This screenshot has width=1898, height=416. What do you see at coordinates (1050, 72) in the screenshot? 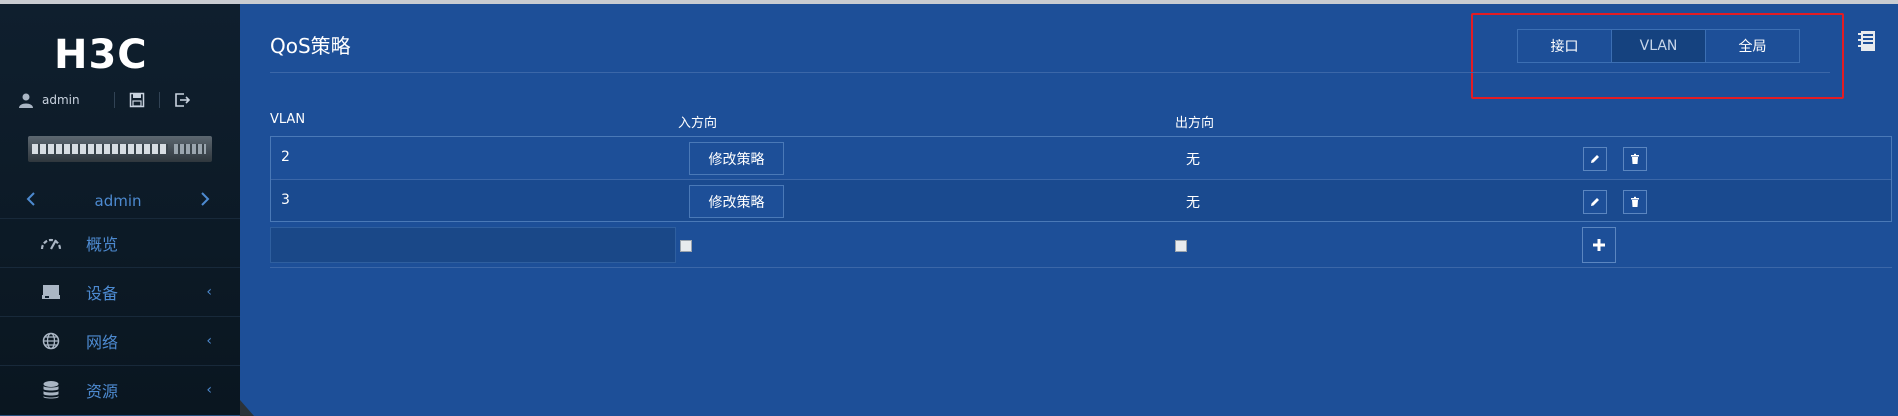
I see `title-divider` at bounding box center [1050, 72].